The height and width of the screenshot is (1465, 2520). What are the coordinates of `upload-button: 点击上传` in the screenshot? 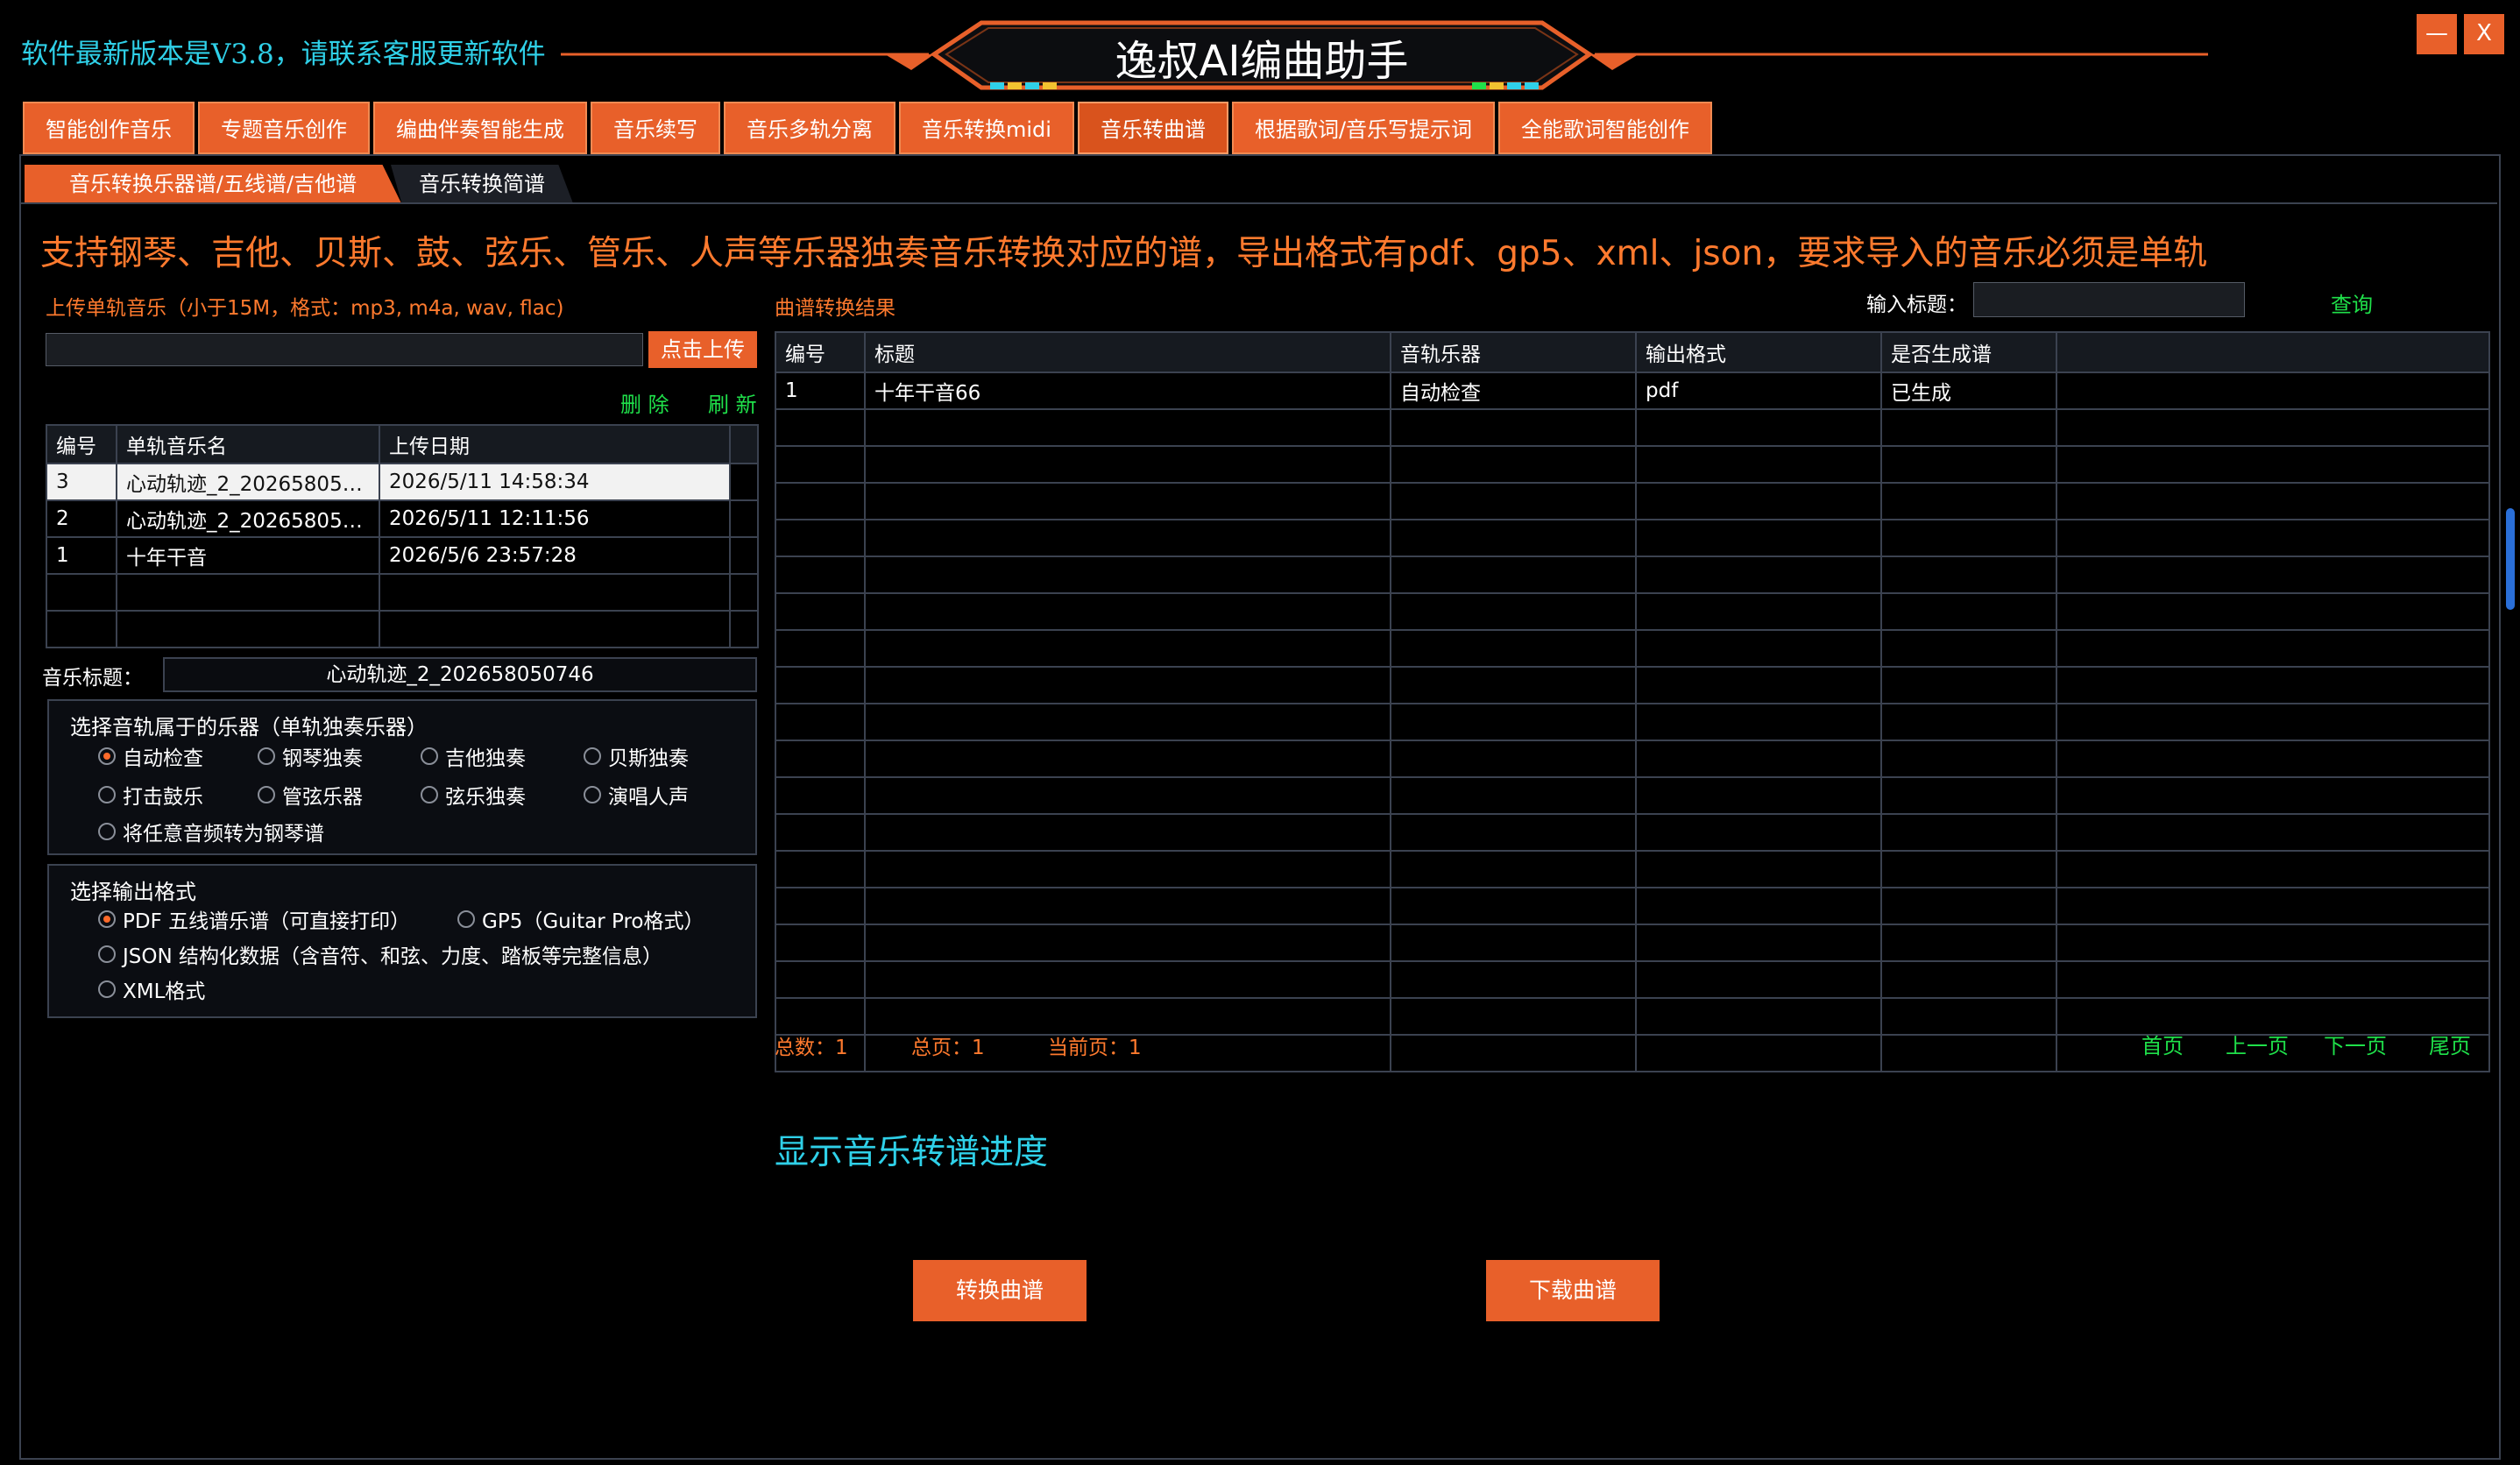 It's located at (702, 350).